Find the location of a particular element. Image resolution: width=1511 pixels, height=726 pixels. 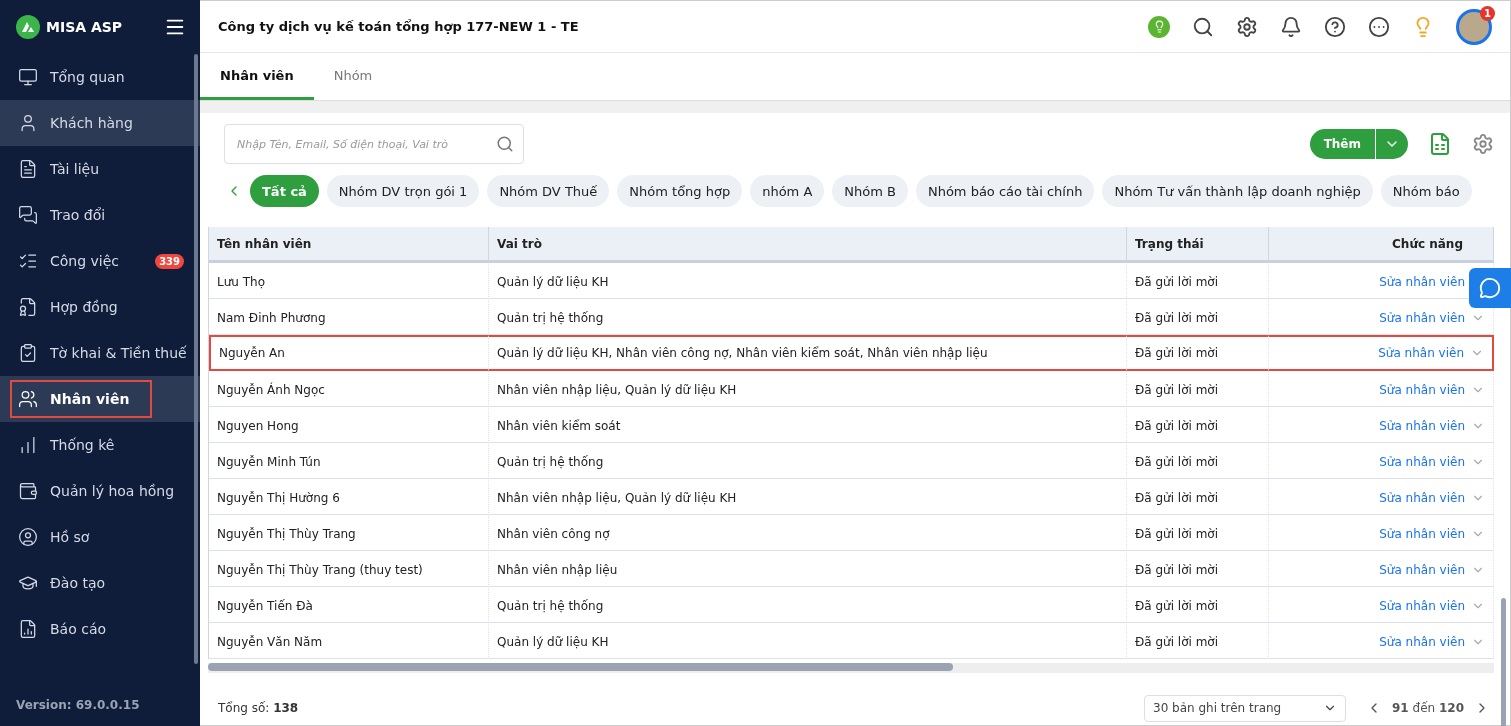

sidebar-item: Khách hàng is located at coordinates (100, 123).